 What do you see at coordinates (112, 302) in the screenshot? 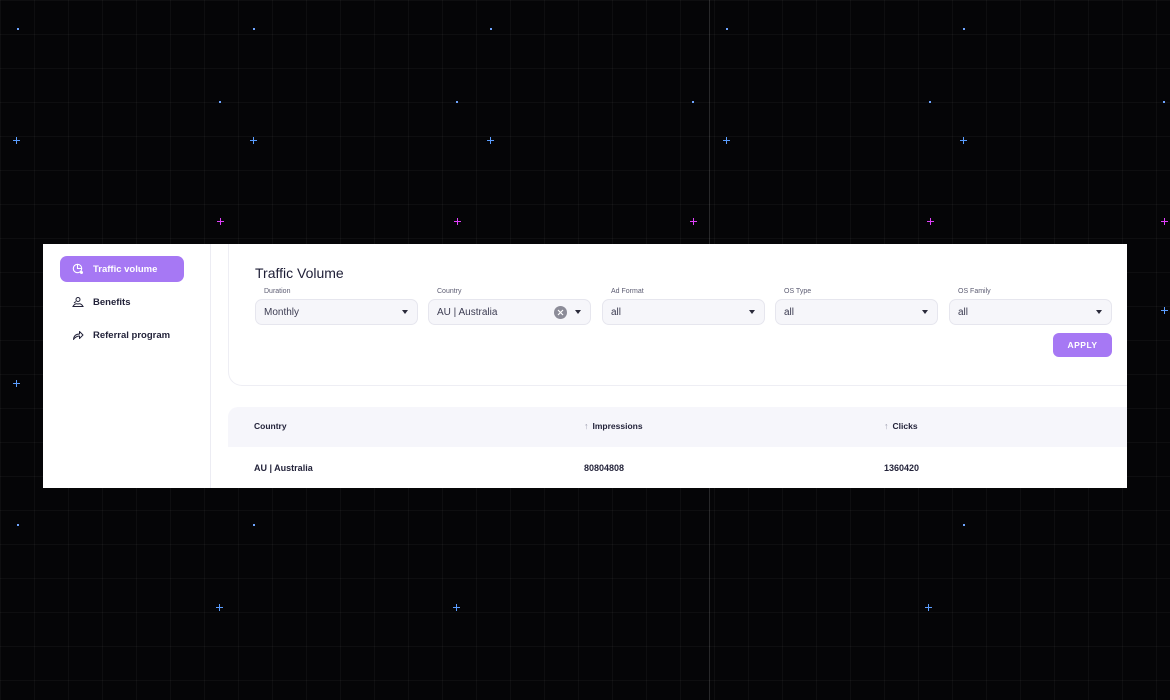
I see `sidebar-item-label: Benefits` at bounding box center [112, 302].